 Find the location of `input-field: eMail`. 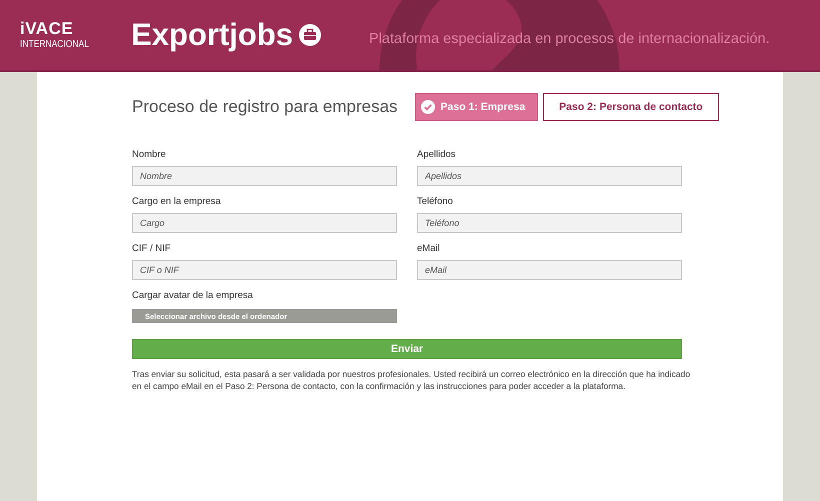

input-field: eMail is located at coordinates (549, 270).